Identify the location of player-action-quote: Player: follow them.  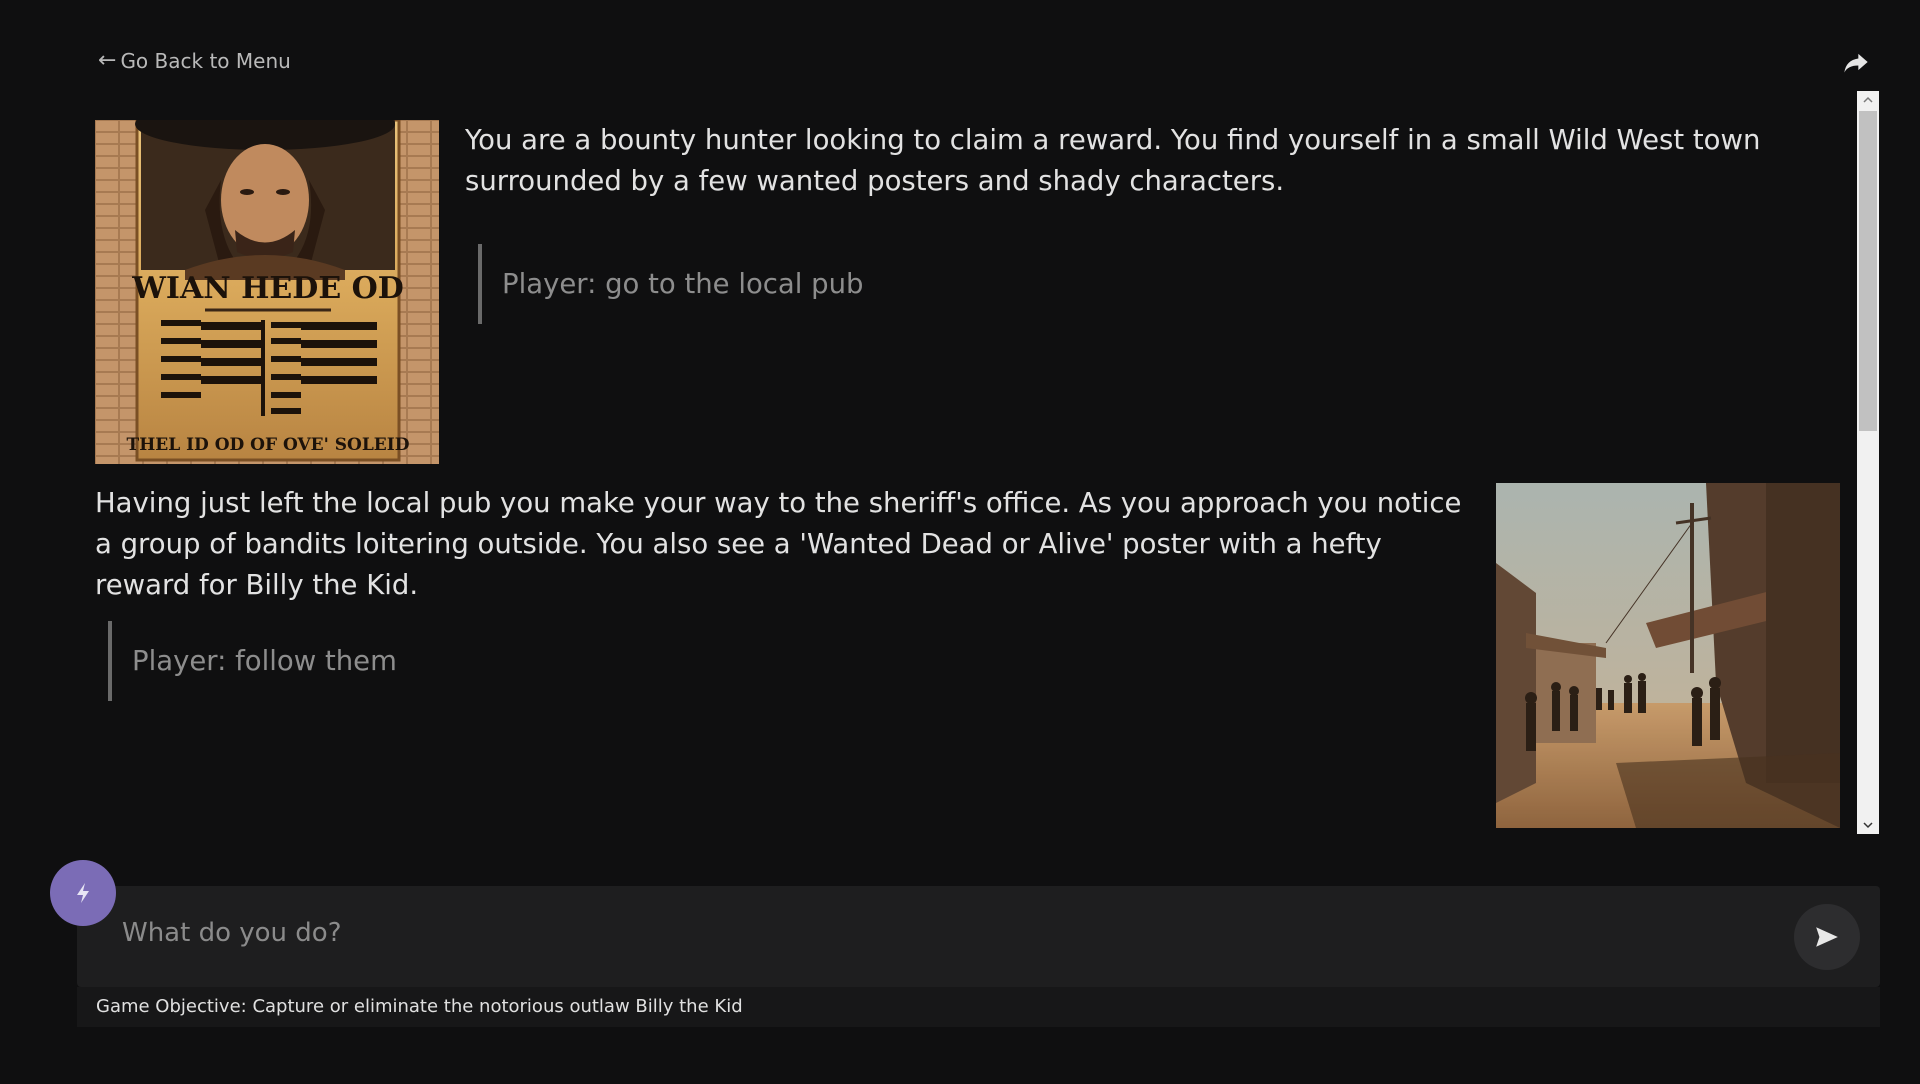
(252, 661).